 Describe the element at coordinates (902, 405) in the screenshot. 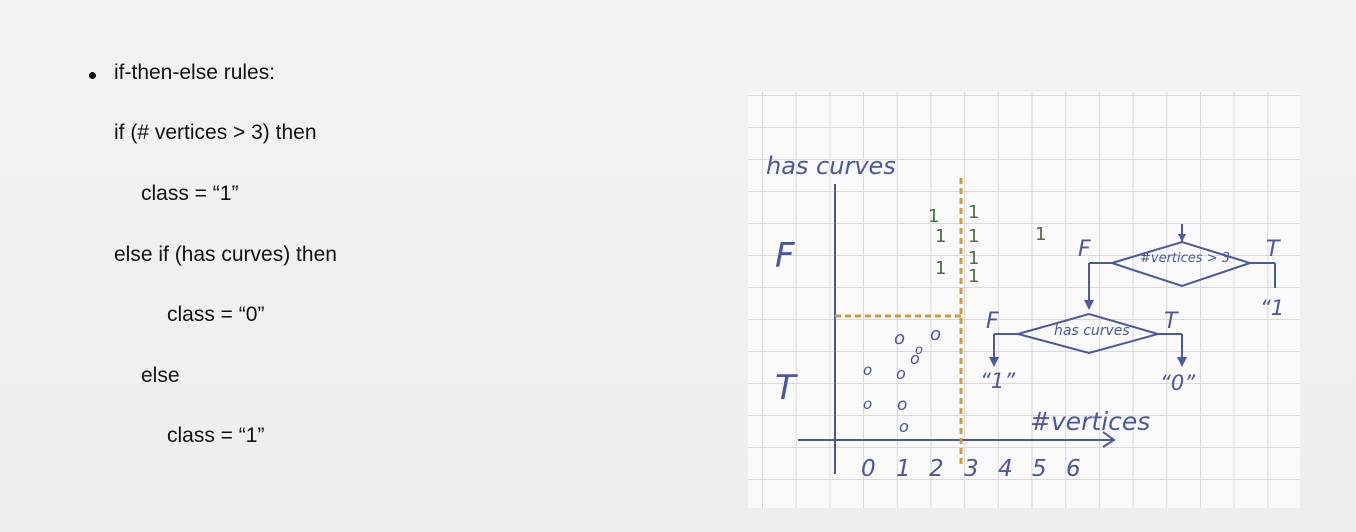

I see `point-zero-7: o` at that location.